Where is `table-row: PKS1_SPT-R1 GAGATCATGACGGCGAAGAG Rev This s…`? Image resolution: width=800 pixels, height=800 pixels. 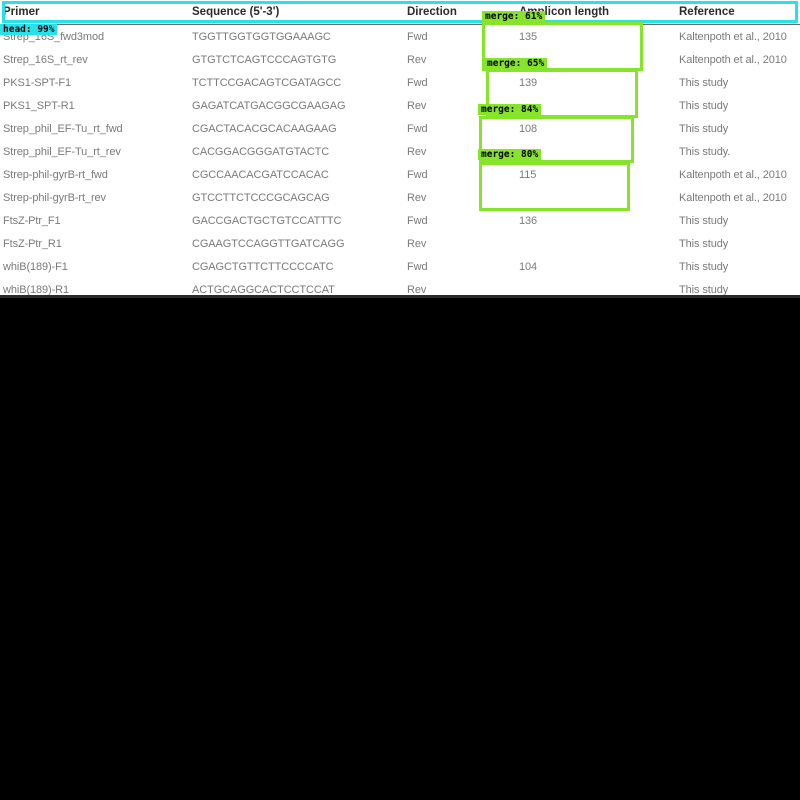 table-row: PKS1_SPT-R1 GAGATCATGACGGCGAAGAG Rev This s… is located at coordinates (400, 105).